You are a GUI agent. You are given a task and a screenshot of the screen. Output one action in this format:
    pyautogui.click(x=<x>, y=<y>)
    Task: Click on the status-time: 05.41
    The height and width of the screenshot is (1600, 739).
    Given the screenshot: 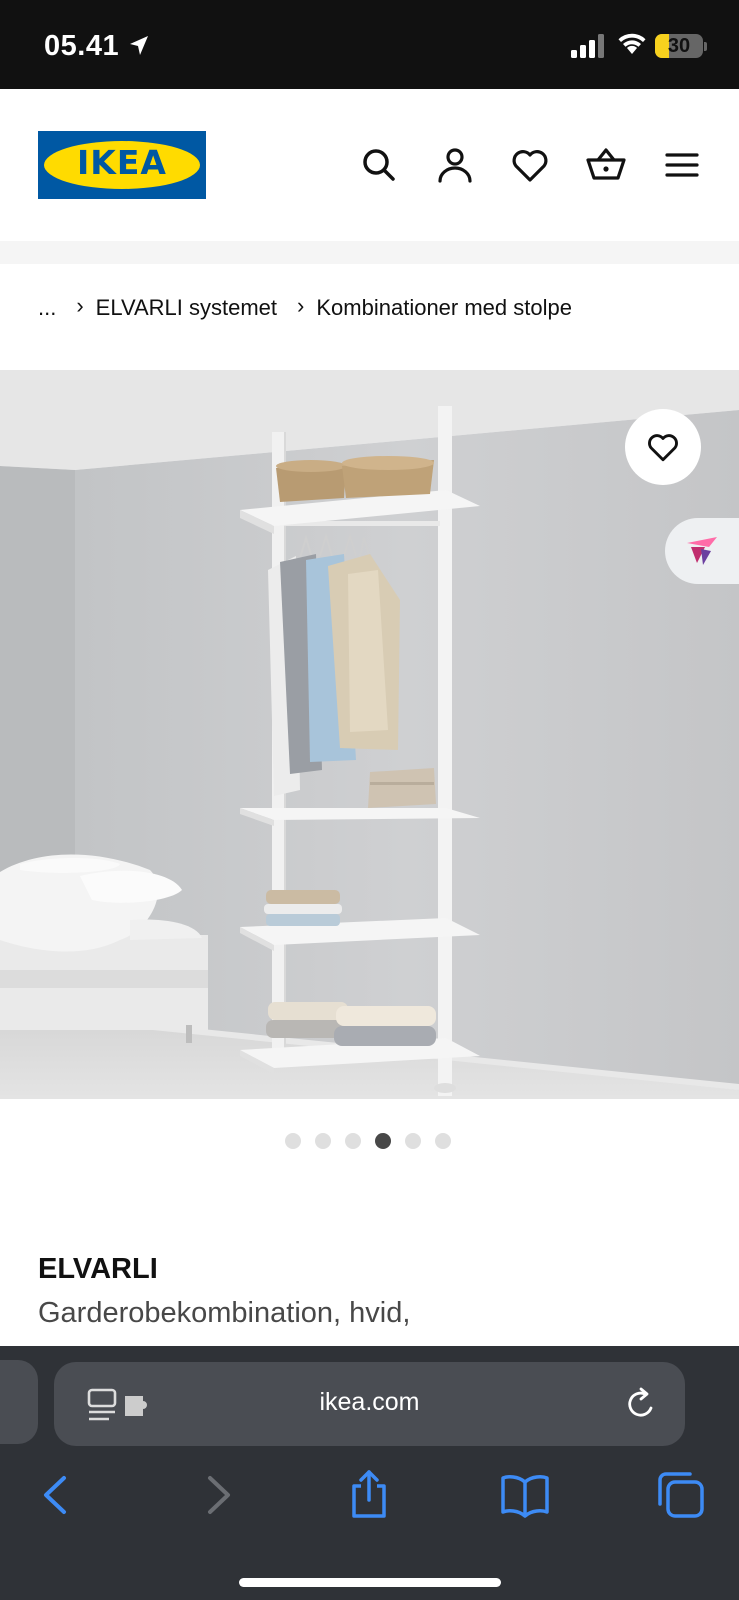 What is the action you would take?
    pyautogui.click(x=82, y=46)
    